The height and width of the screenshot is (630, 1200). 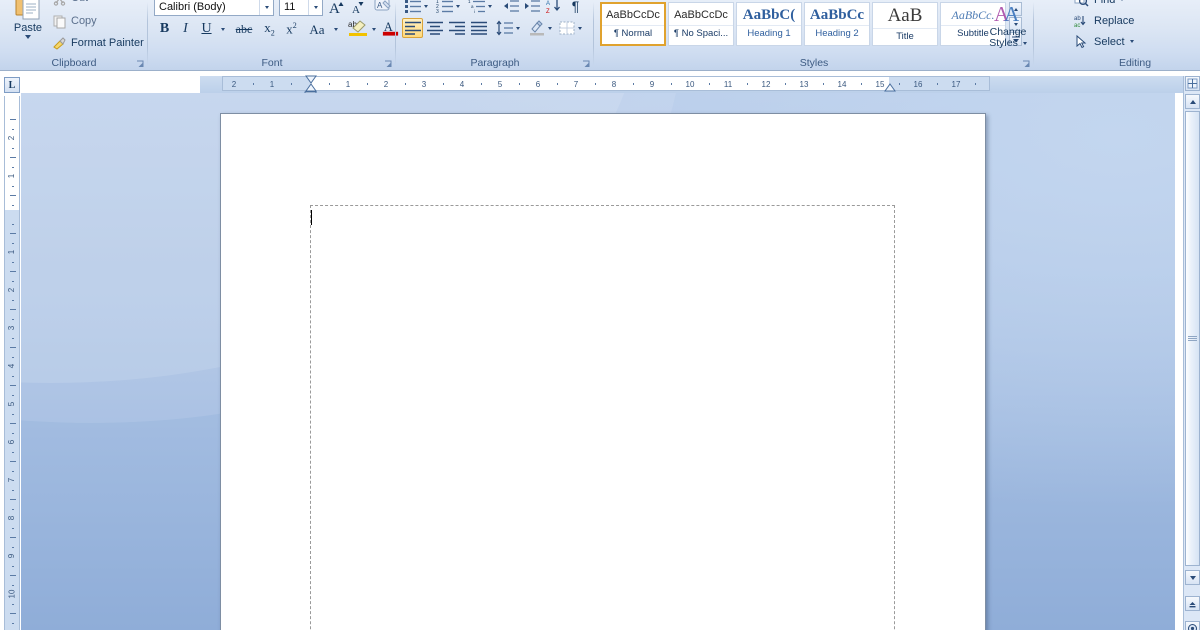 What do you see at coordinates (458, 7) in the screenshot?
I see `numbering-dropdown-button` at bounding box center [458, 7].